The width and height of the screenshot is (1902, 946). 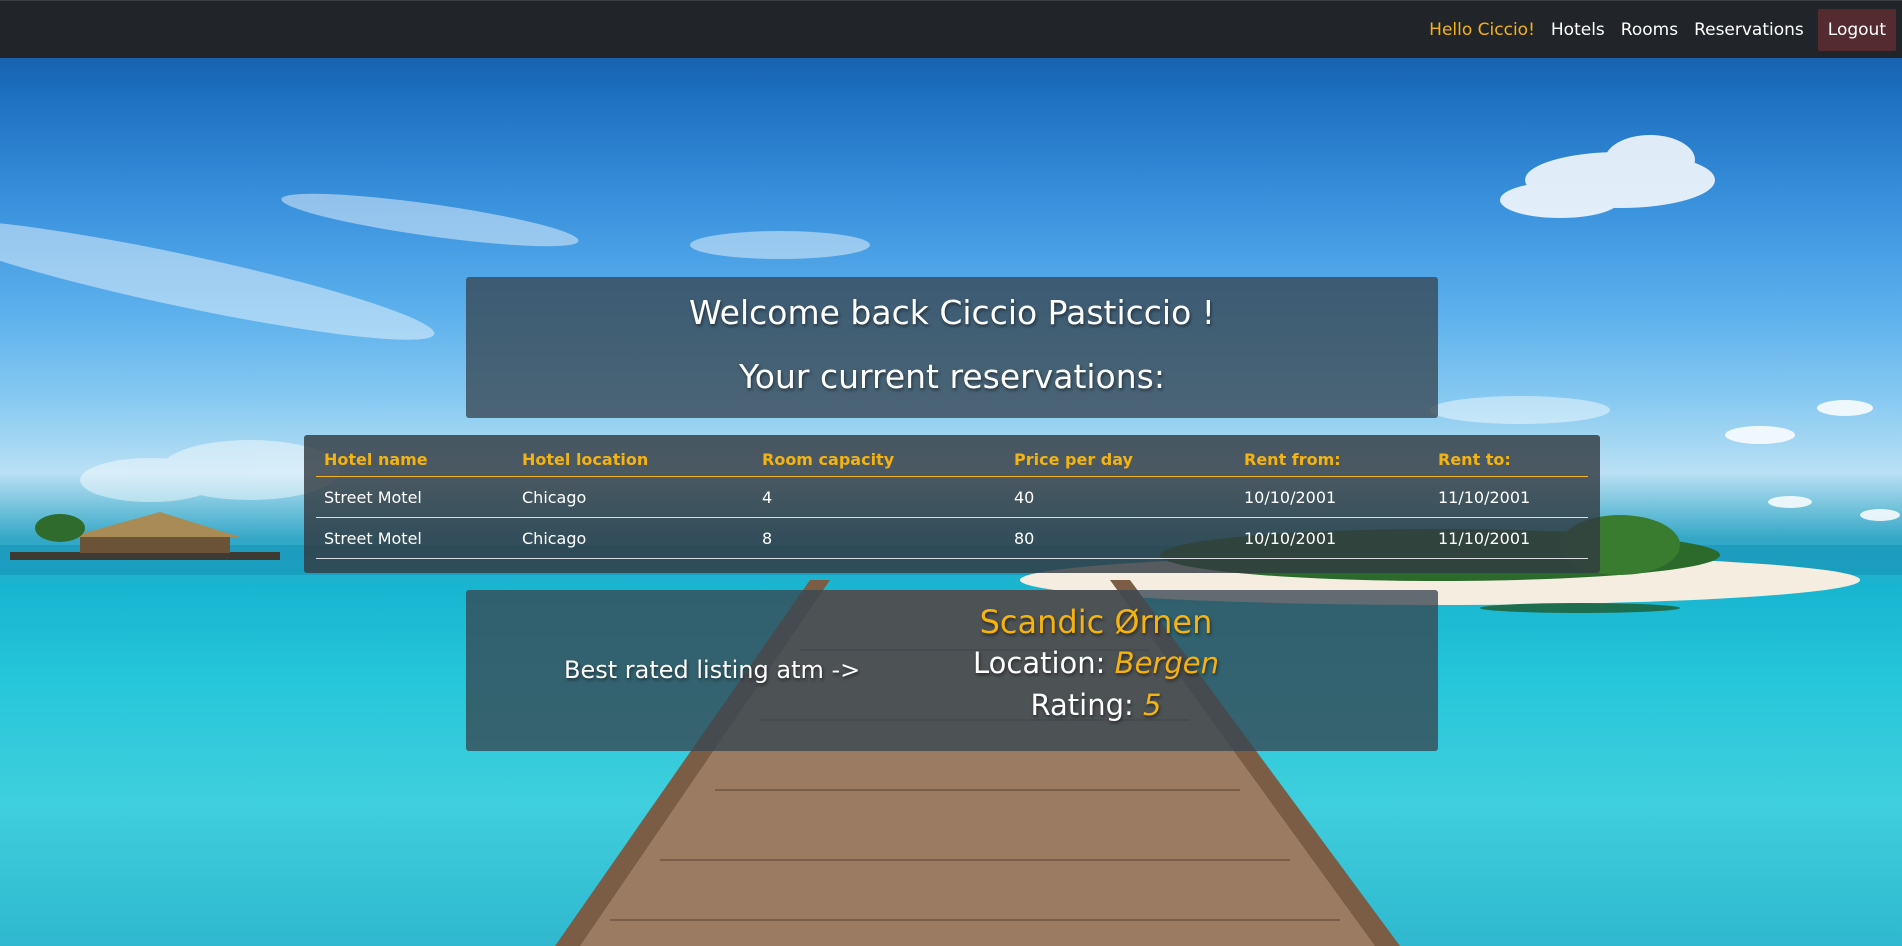 I want to click on location-label: Location:, so click(x=1039, y=663).